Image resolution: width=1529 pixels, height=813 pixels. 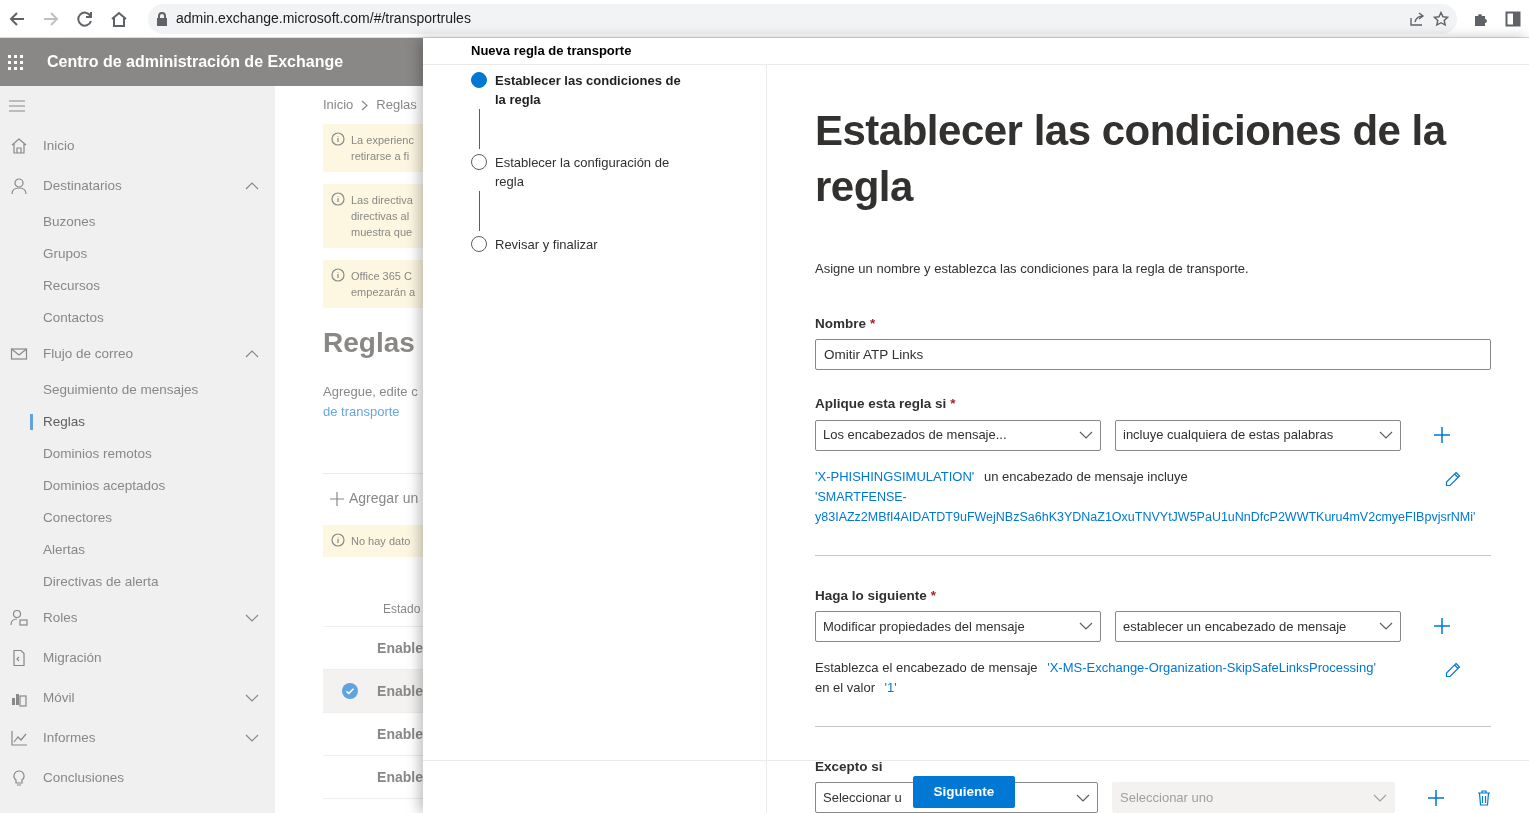 What do you see at coordinates (964, 792) in the screenshot?
I see `next-button: Siguiente` at bounding box center [964, 792].